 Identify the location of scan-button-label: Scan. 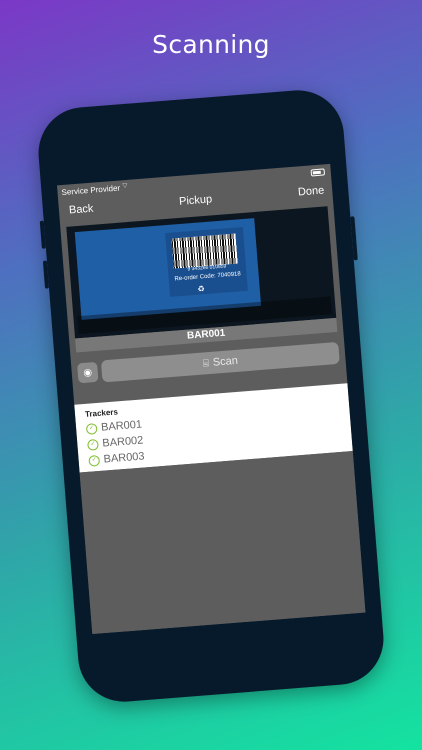
(225, 361).